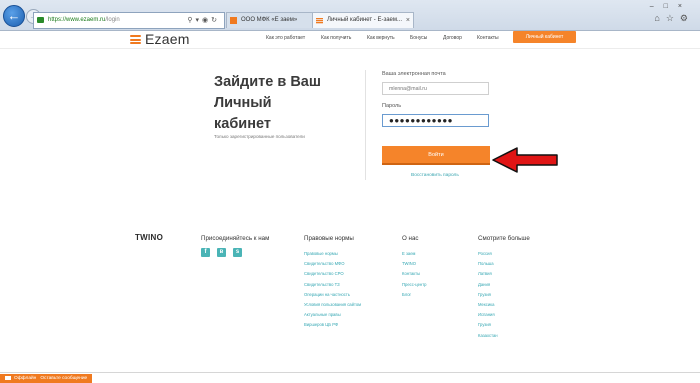  Describe the element at coordinates (414, 287) in the screenshot. I see `footer-link: Пресс-центр` at that location.